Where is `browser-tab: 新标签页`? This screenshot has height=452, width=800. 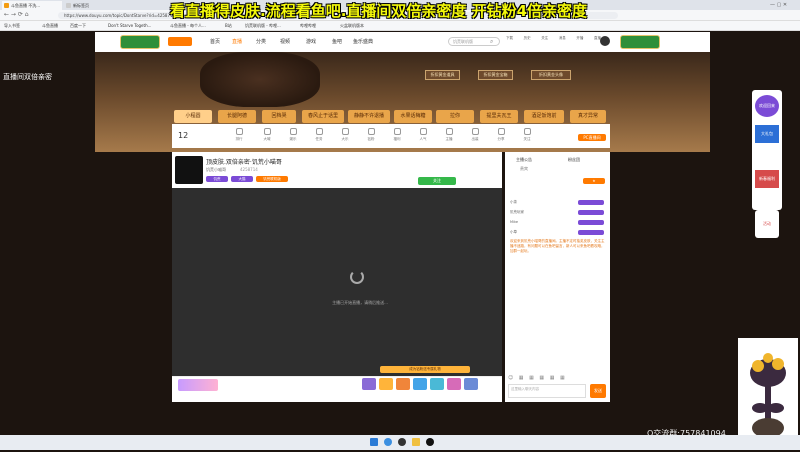 browser-tab: 新标签页 is located at coordinates (84, 5).